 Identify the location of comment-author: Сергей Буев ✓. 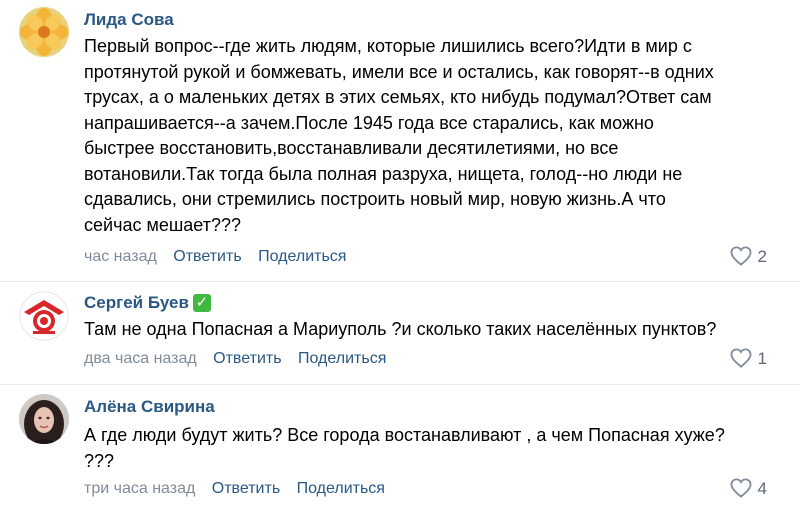
(147, 303).